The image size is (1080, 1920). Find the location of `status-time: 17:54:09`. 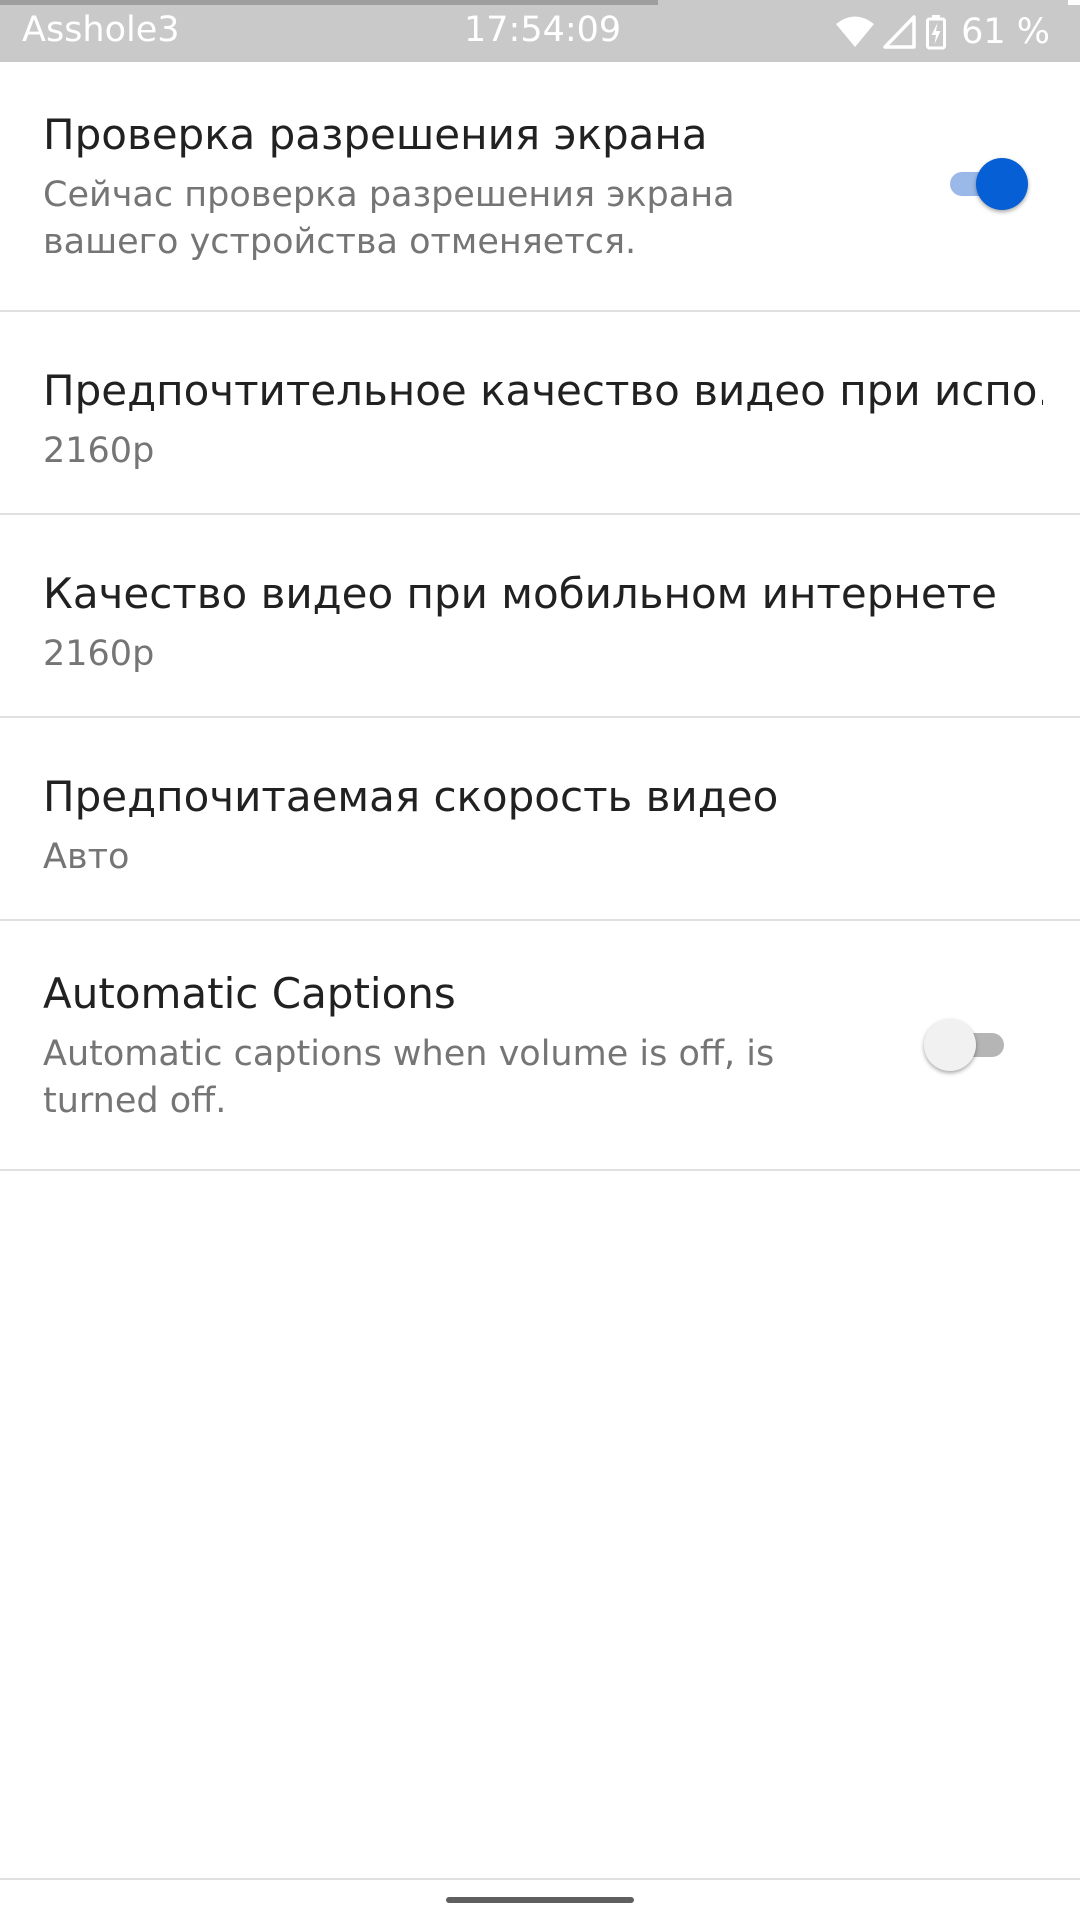

status-time: 17:54:09 is located at coordinates (543, 30).